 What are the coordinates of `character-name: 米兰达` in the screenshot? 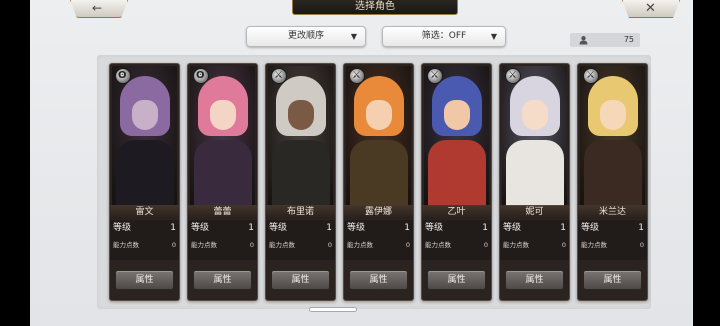 It's located at (612, 212).